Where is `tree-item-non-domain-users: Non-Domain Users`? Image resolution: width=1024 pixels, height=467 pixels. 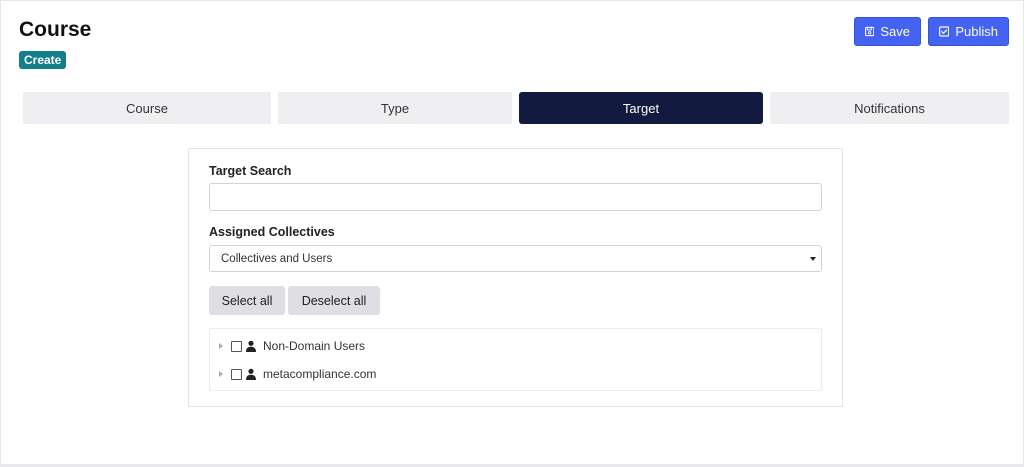
tree-item-non-domain-users: Non-Domain Users is located at coordinates (292, 346).